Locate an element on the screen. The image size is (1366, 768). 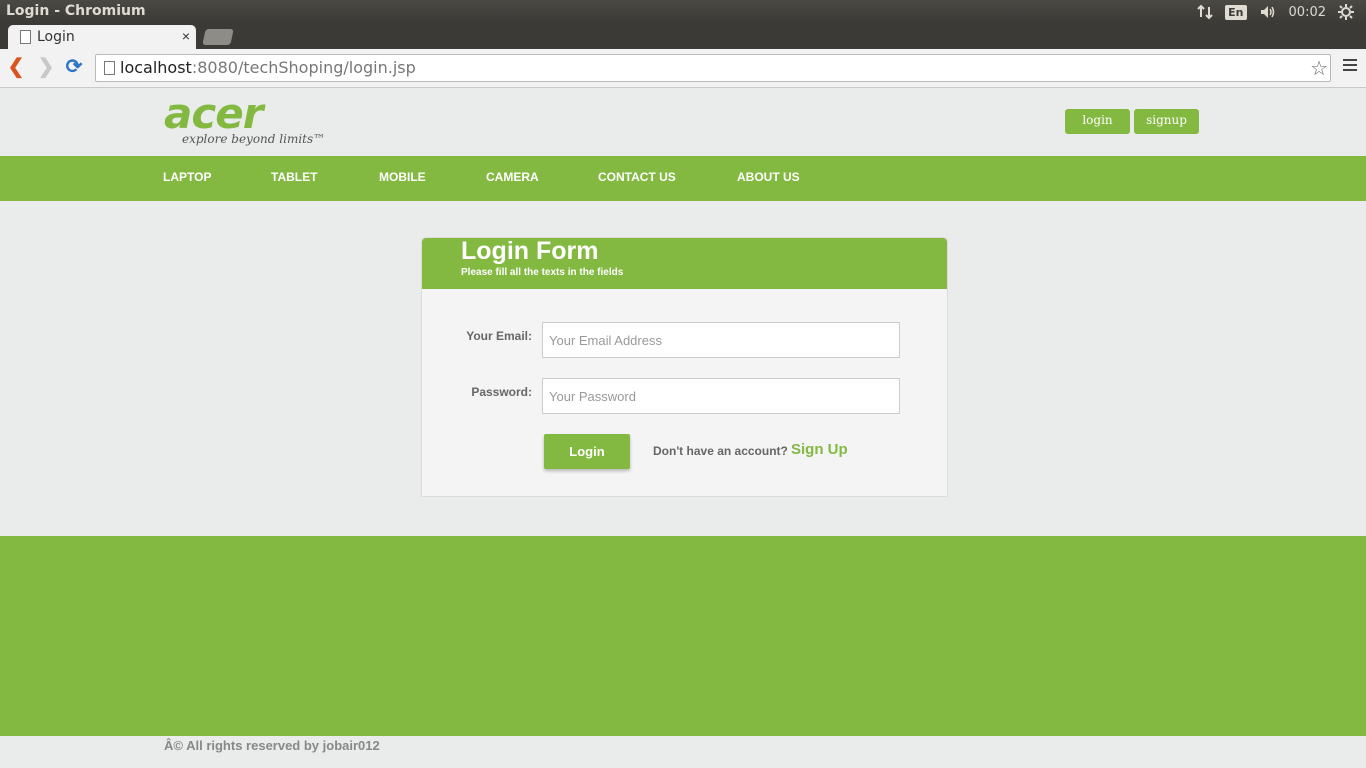
site-header: acer explore beyond limits™ login signup is located at coordinates (683, 122).